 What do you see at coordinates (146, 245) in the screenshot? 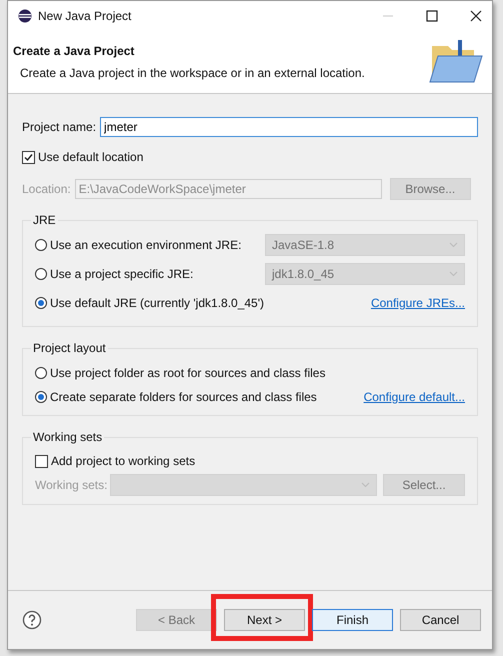
I see `radio-label: Use an execution environment JRE:` at bounding box center [146, 245].